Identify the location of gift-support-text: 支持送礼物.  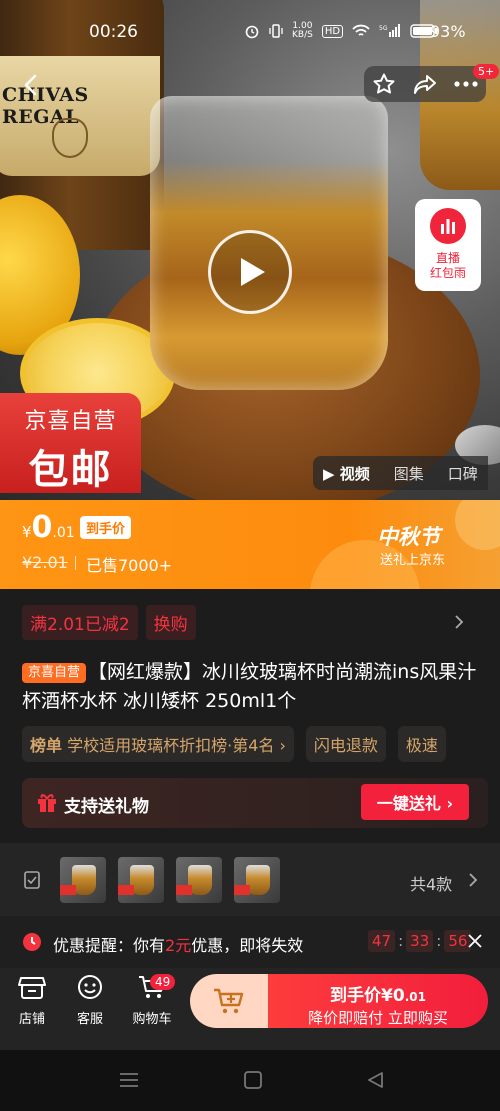
(106, 807).